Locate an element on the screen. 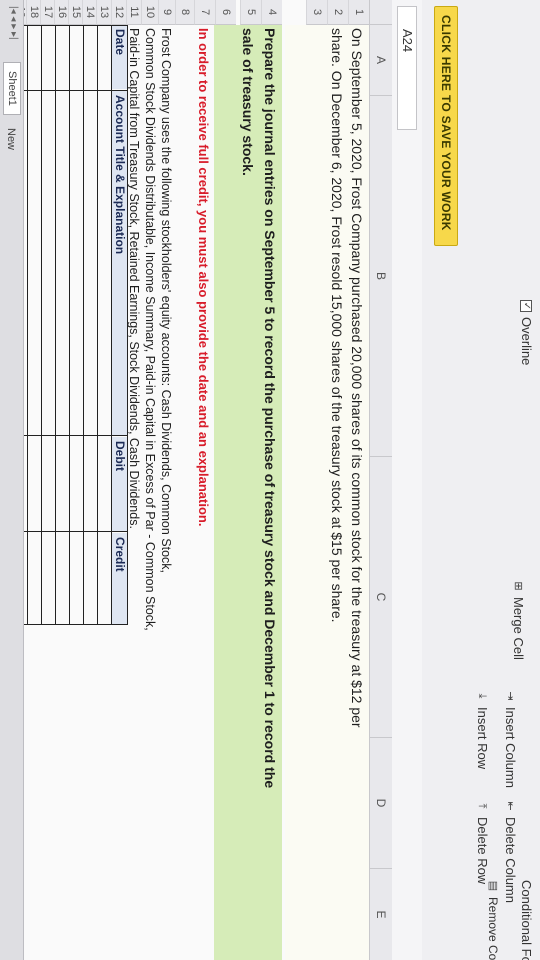  remove-icon: ▤ is located at coordinates (493, 886).